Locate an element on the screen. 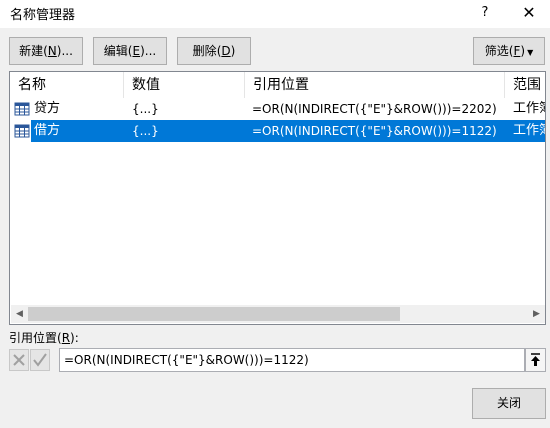 This screenshot has height=428, width=550. edit-button-label: 编辑 is located at coordinates (115, 51).